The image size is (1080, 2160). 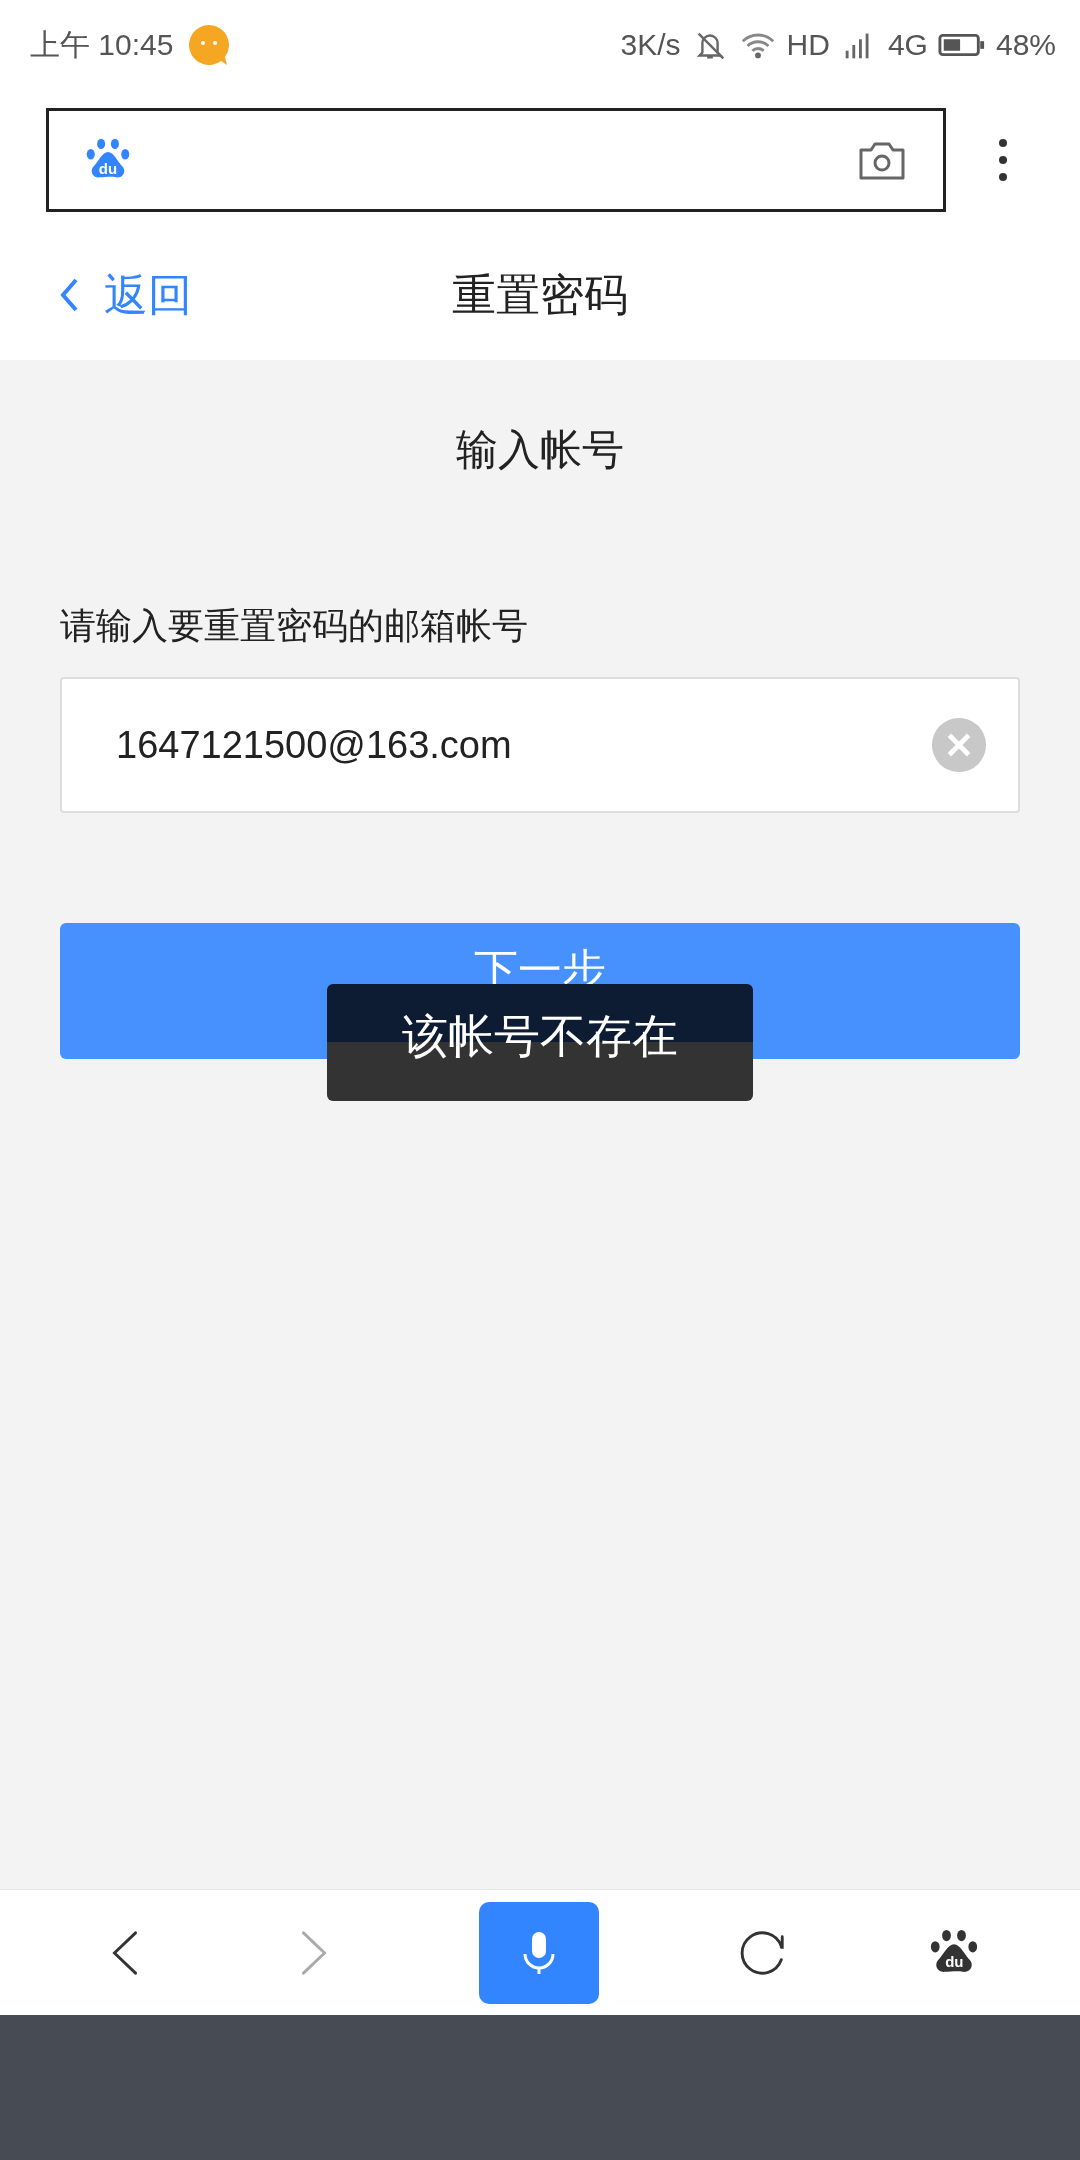 I want to click on field-label: 请输入要重置密码的邮箱帐号, so click(x=294, y=626).